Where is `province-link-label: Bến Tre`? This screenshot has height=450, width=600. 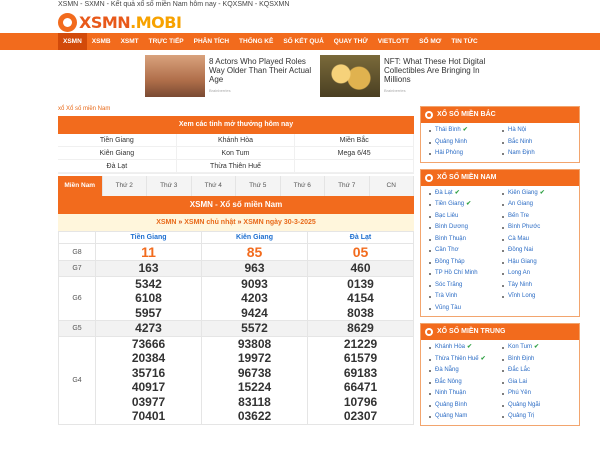 province-link-label: Bến Tre is located at coordinates (518, 216).